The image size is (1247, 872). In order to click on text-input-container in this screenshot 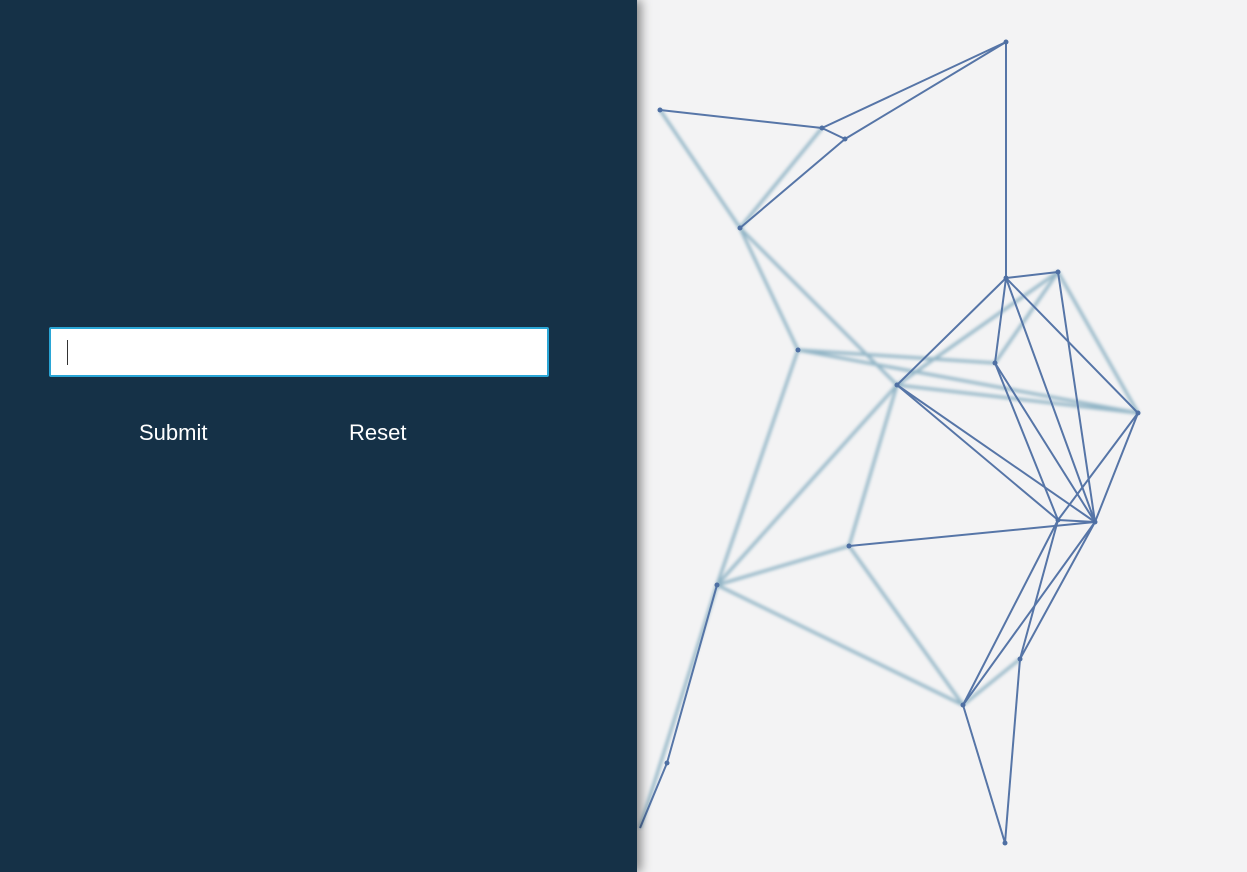, I will do `click(299, 352)`.